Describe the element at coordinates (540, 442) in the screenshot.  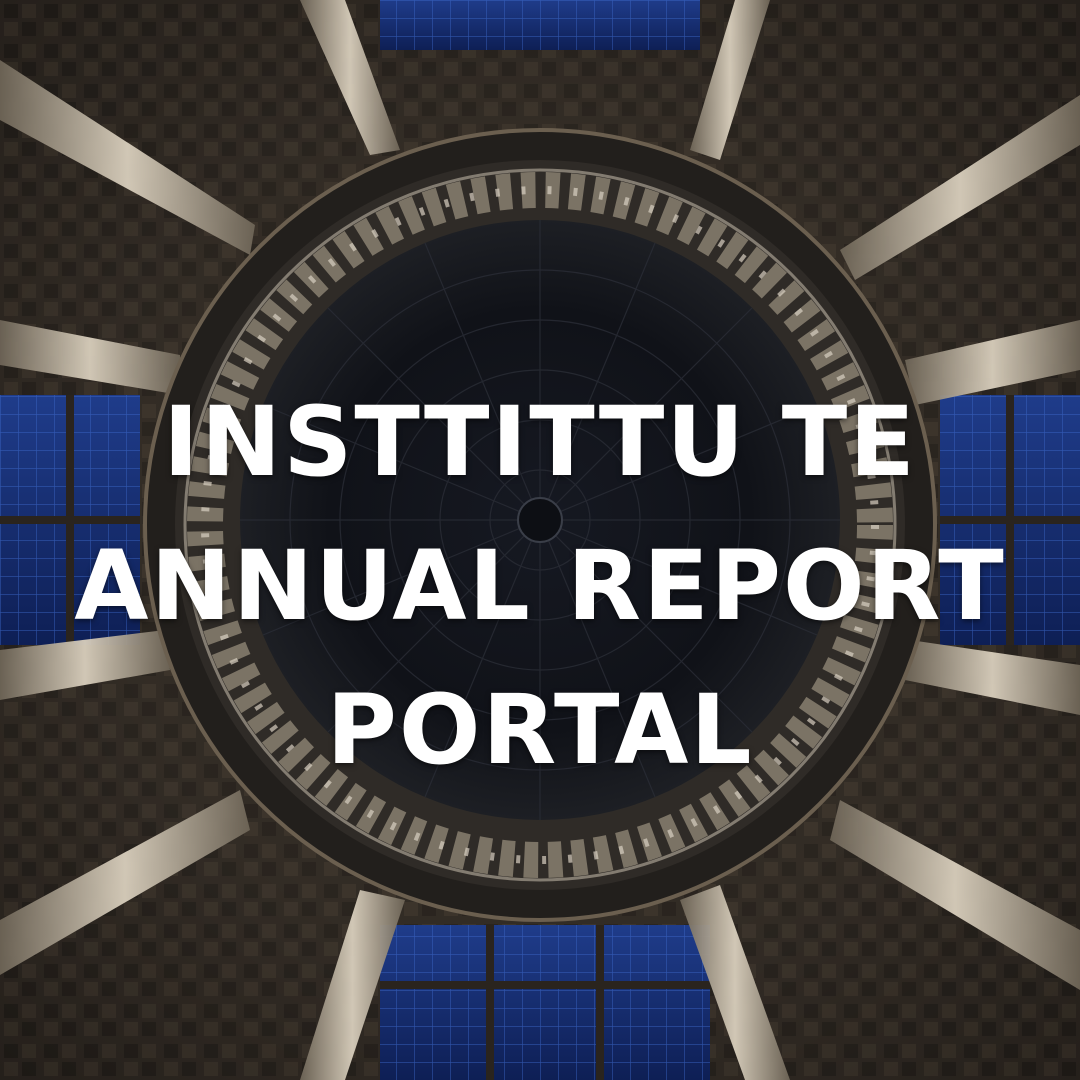
I see `title-line-1: INSTTITTU TE` at that location.